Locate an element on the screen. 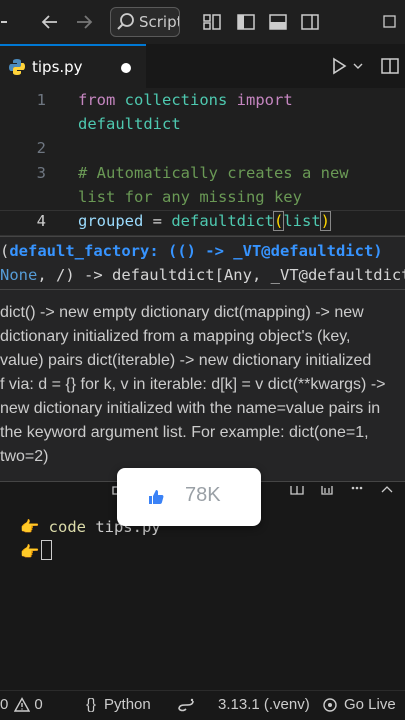  code-line: from collections import is located at coordinates (185, 100).